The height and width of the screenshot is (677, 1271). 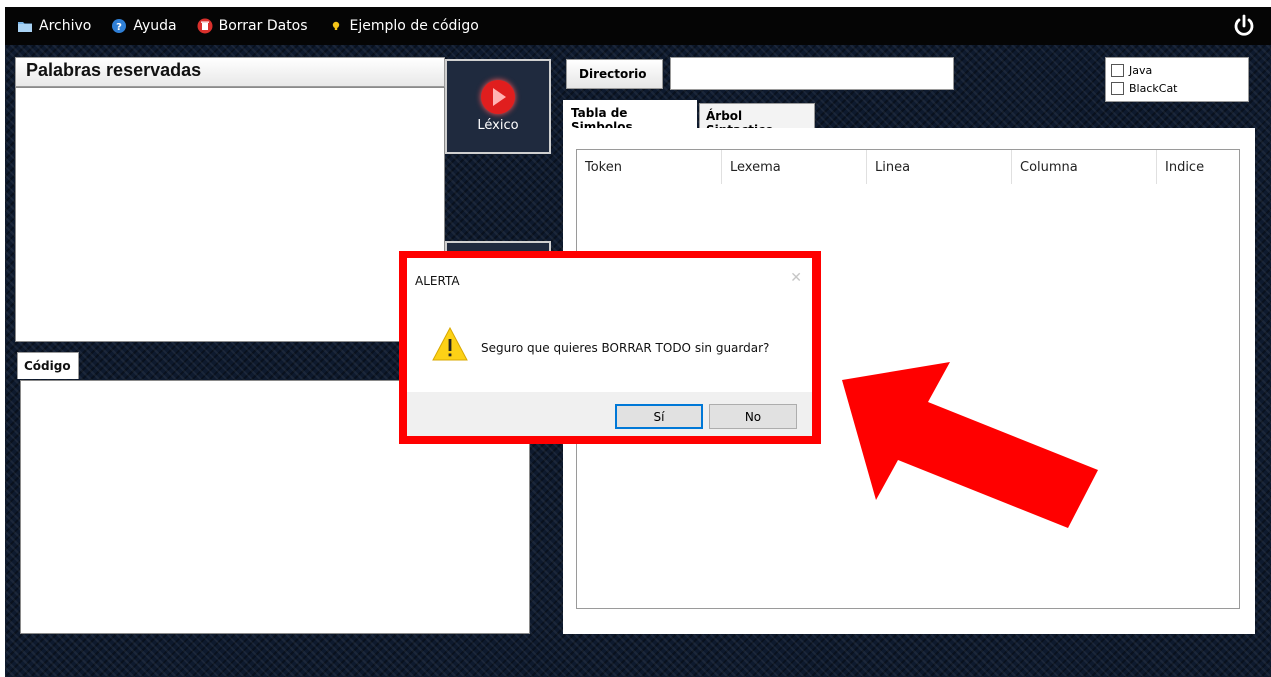 What do you see at coordinates (1117, 88) in the screenshot?
I see `blackcat-checkbox` at bounding box center [1117, 88].